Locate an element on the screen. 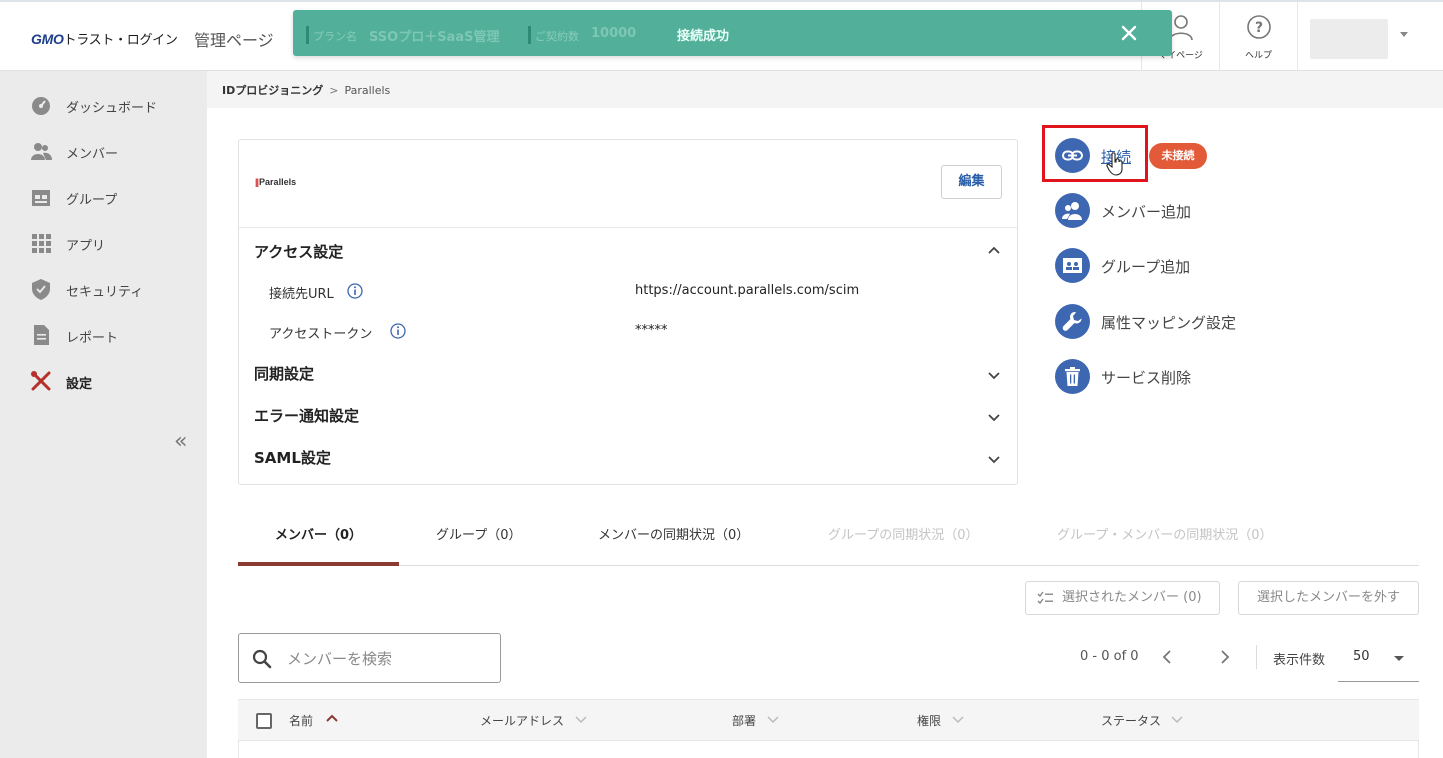 The width and height of the screenshot is (1443, 758). service-card-header: ||Parallels 編集 is located at coordinates (628, 184).